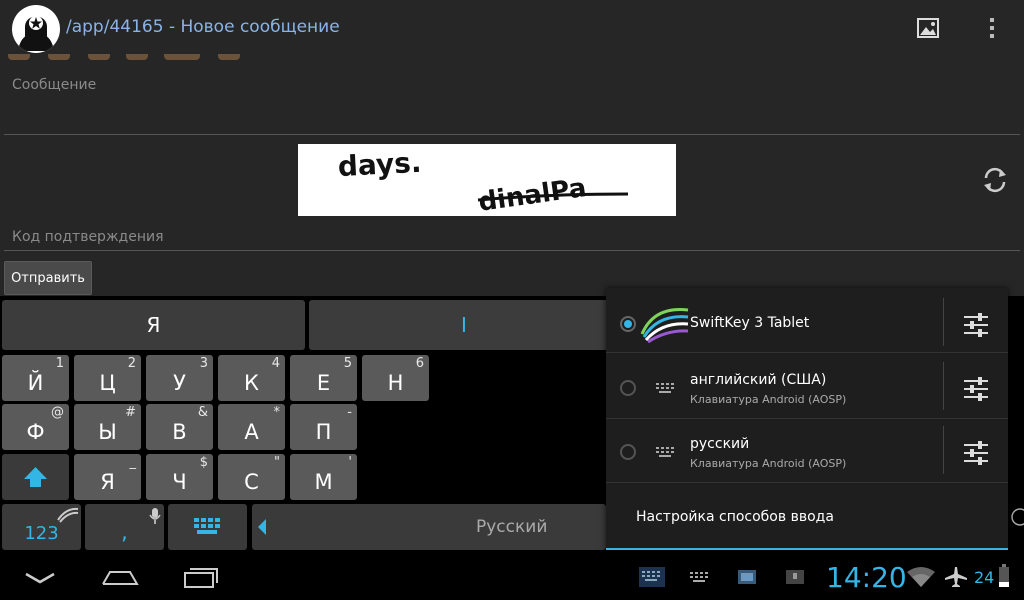  I want to click on home-icon, so click(120, 577).